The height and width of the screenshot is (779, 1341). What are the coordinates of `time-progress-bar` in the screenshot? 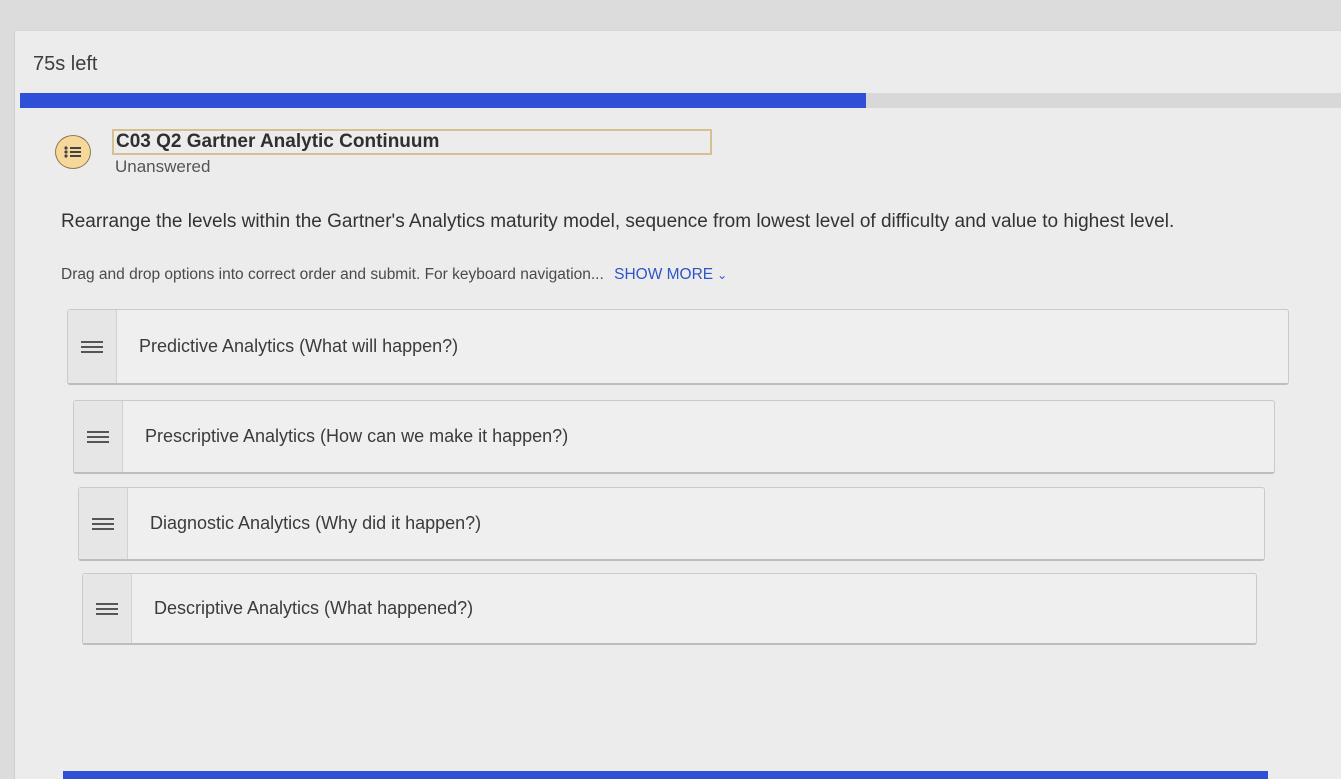 It's located at (680, 100).